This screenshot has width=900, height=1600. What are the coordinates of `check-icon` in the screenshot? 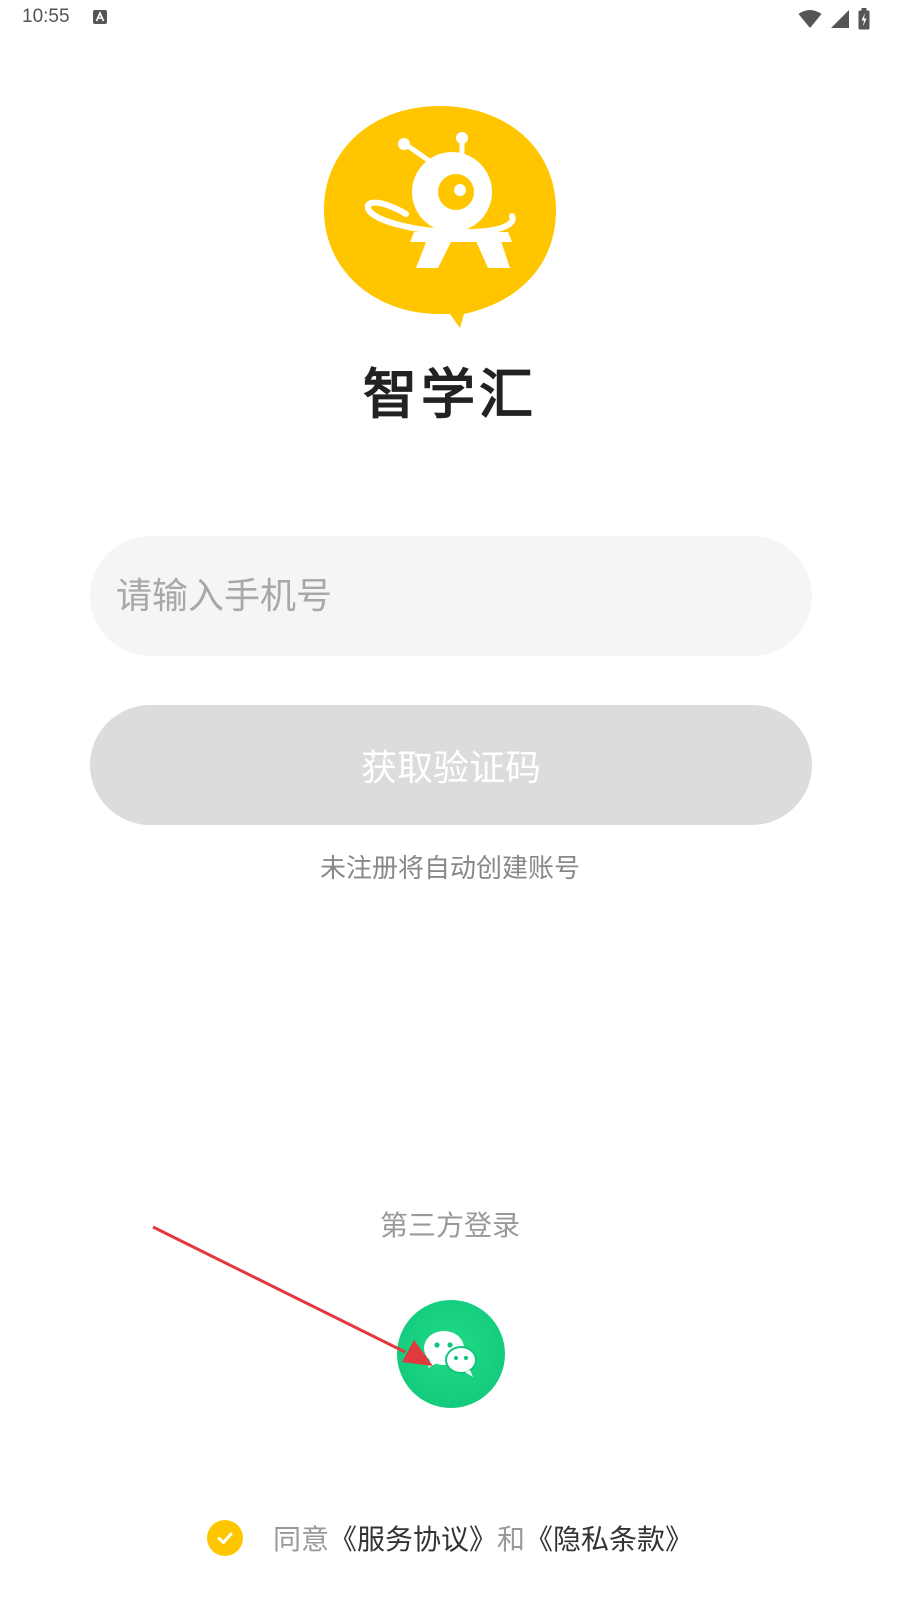 It's located at (225, 1538).